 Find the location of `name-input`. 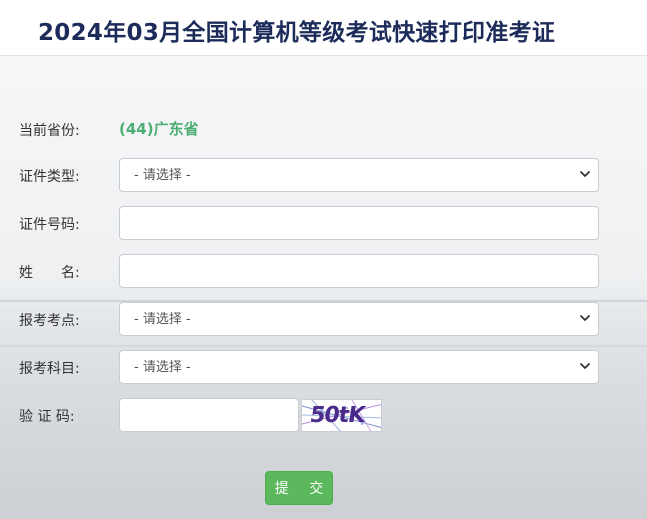

name-input is located at coordinates (359, 271).